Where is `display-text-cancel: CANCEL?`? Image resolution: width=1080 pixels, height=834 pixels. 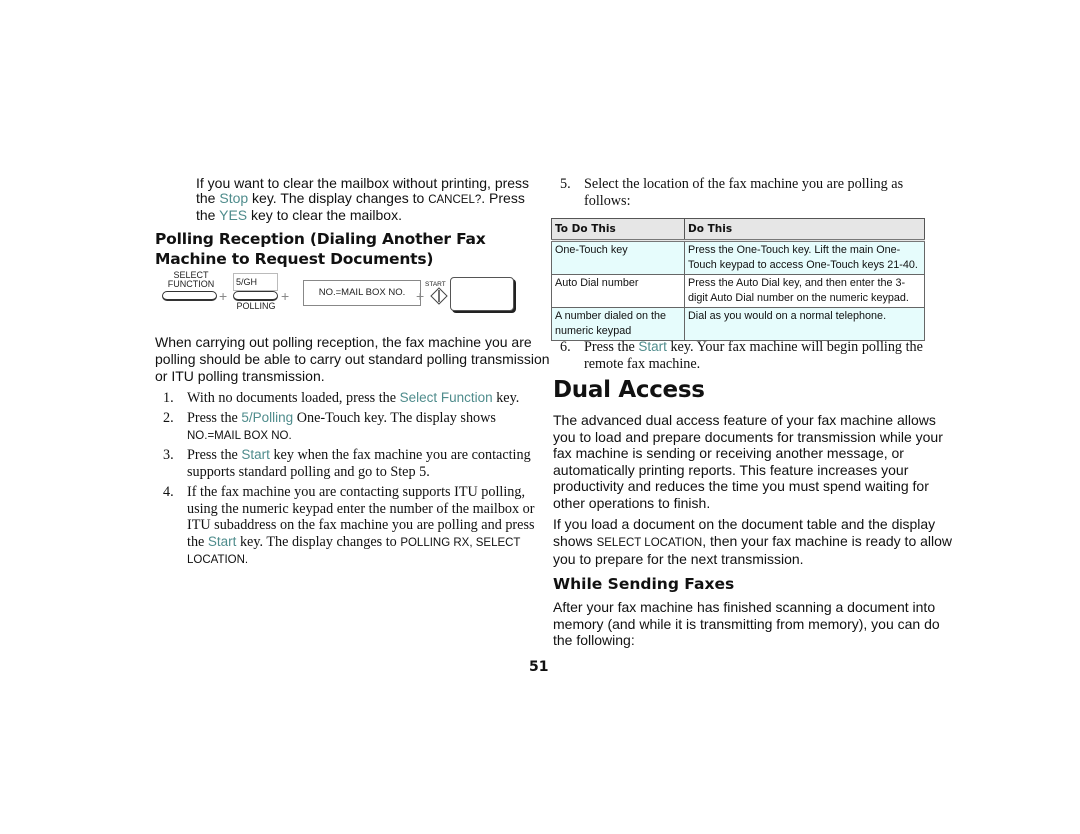
display-text-cancel: CANCEL? is located at coordinates (455, 200).